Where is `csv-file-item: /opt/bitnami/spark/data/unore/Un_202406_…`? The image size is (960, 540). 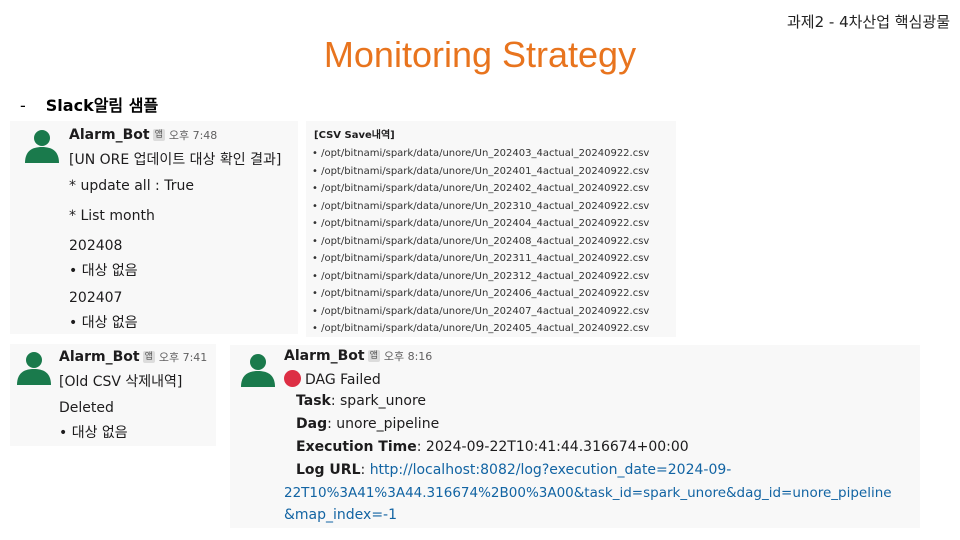
csv-file-item: /opt/bitnami/spark/data/unore/Un_202406_… is located at coordinates (480, 294).